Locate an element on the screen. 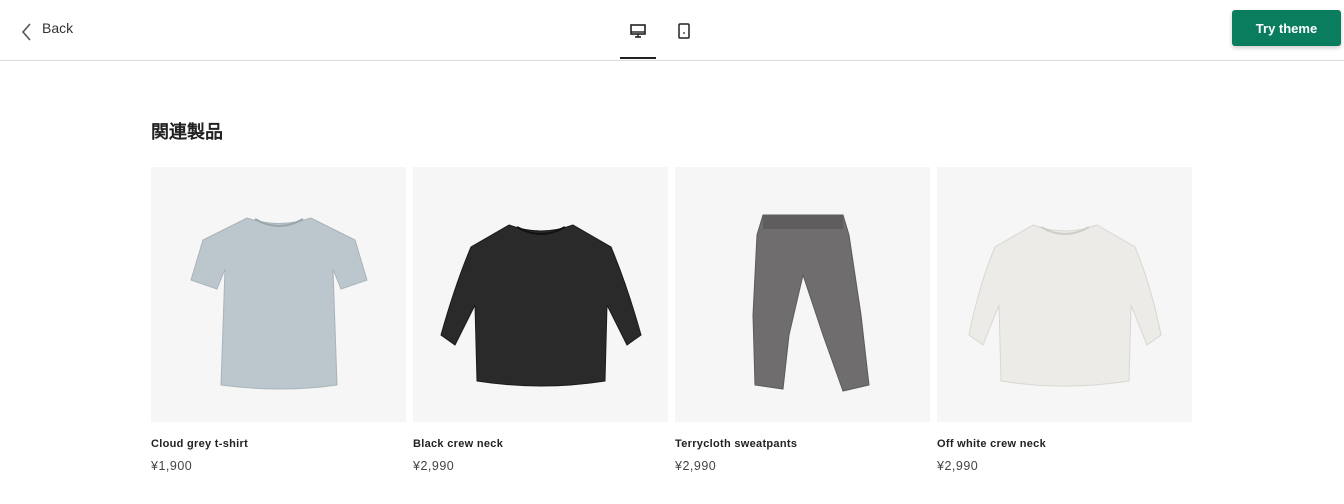 The image size is (1344, 504). try-theme-button: Try theme is located at coordinates (1286, 28).